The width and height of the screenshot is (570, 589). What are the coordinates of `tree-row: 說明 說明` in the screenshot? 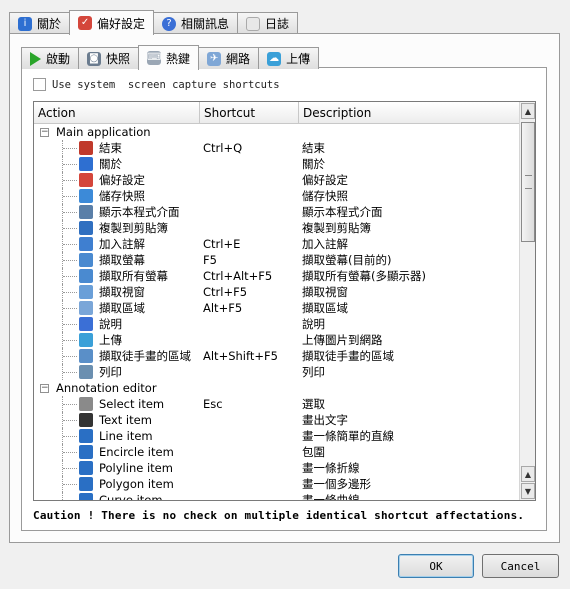 It's located at (277, 324).